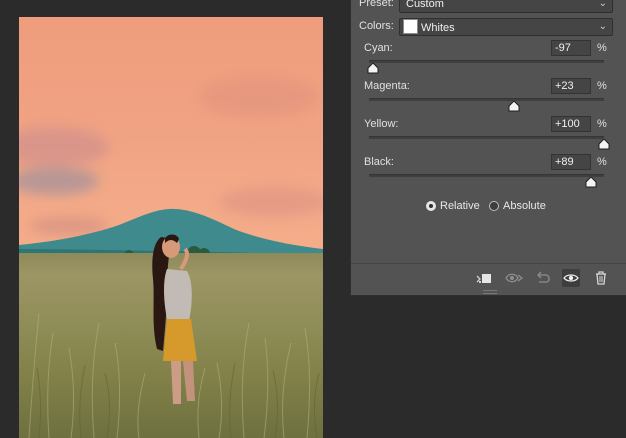 The image size is (626, 438). Describe the element at coordinates (376, 26) in the screenshot. I see `colors-label: Colors:` at that location.